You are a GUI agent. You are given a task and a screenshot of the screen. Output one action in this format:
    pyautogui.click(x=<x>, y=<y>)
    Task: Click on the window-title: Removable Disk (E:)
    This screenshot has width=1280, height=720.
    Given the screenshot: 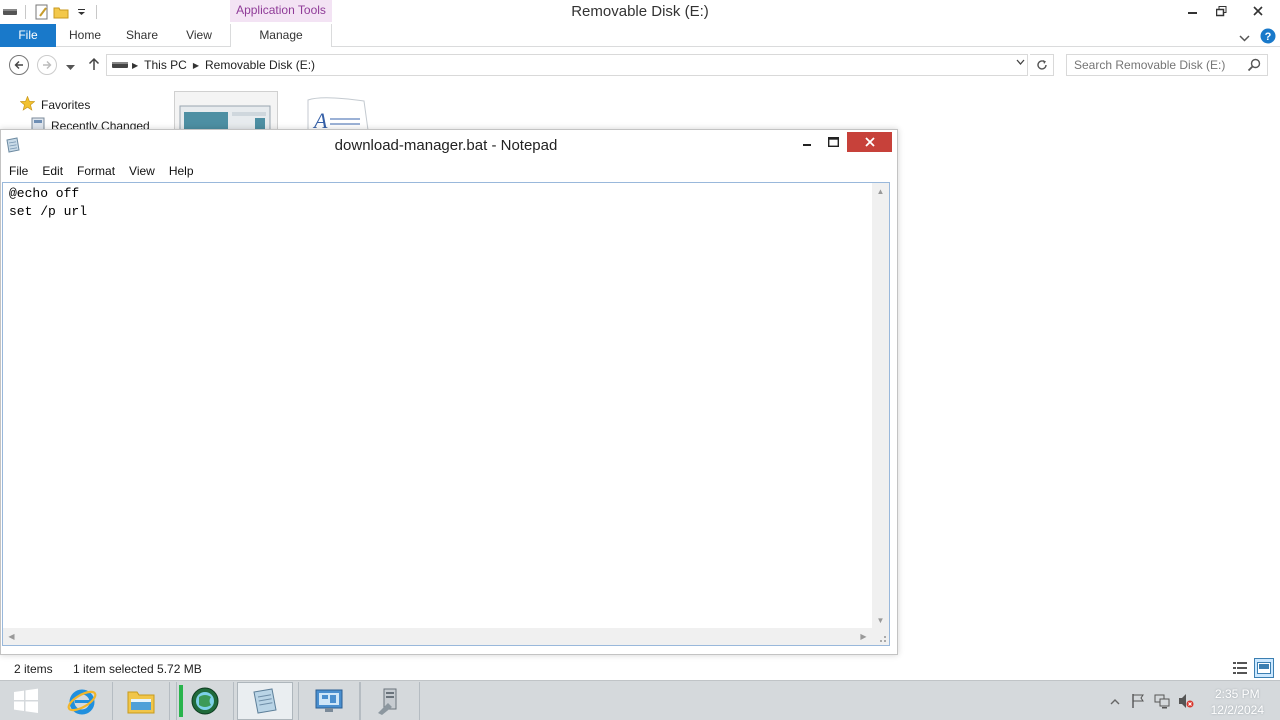 What is the action you would take?
    pyautogui.click(x=640, y=11)
    